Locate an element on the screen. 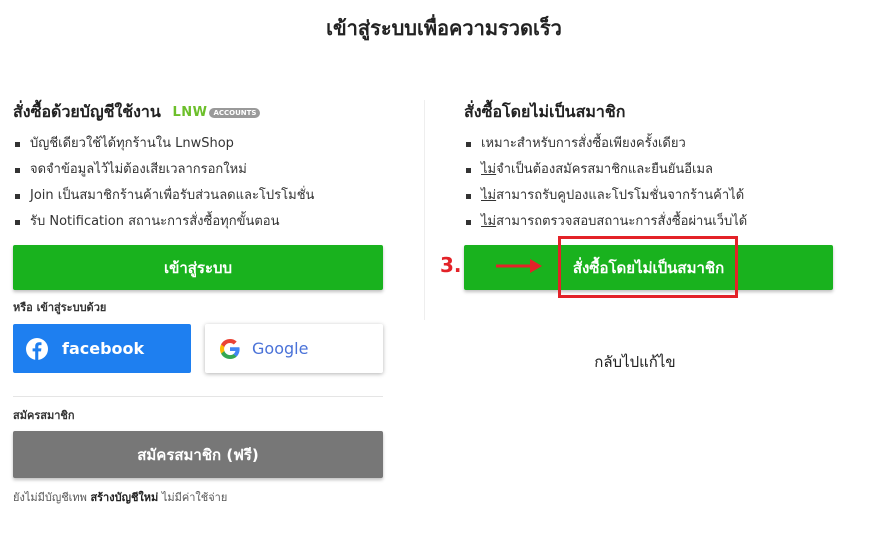 This screenshot has height=536, width=888. google-login-button: Google is located at coordinates (294, 348).